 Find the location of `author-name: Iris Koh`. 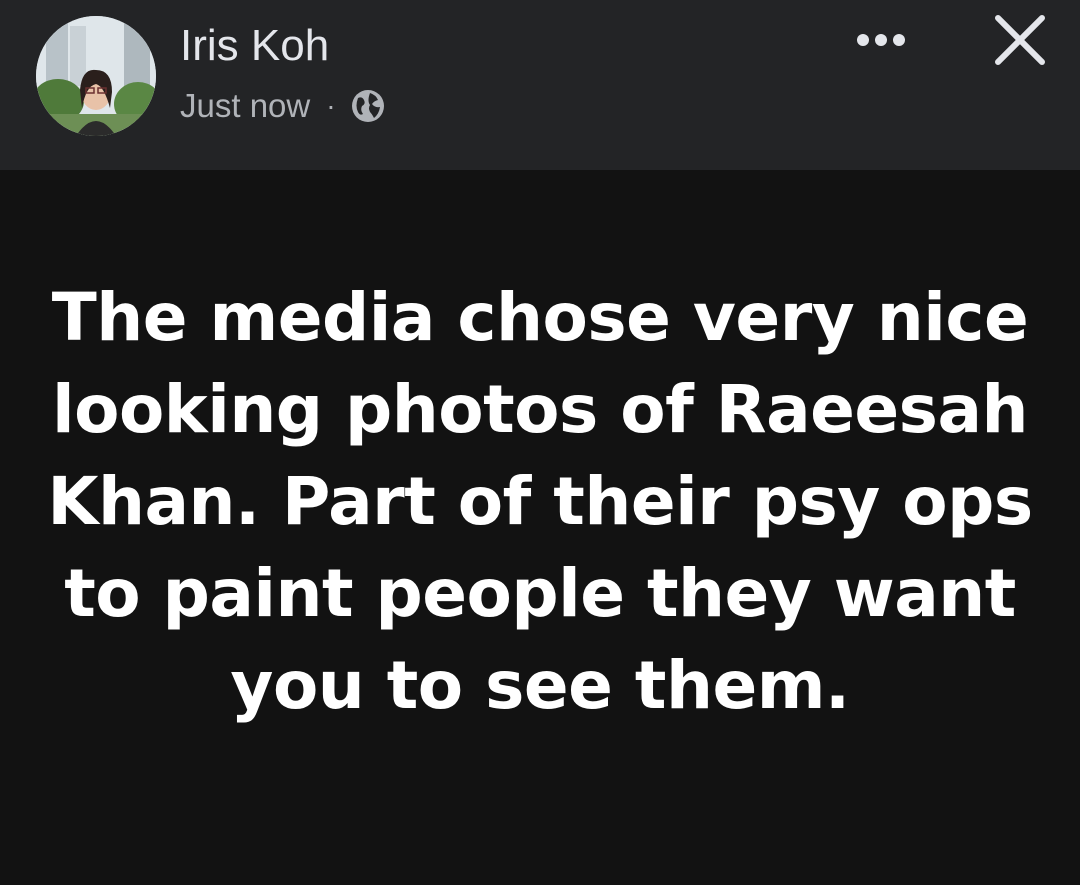

author-name: Iris Koh is located at coordinates (254, 46).